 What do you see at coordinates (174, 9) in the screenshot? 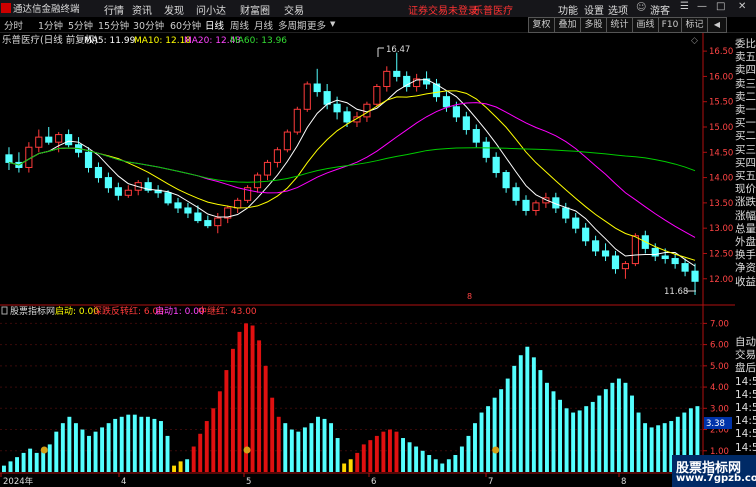
I see `menu-faxian: 发现` at bounding box center [174, 9].